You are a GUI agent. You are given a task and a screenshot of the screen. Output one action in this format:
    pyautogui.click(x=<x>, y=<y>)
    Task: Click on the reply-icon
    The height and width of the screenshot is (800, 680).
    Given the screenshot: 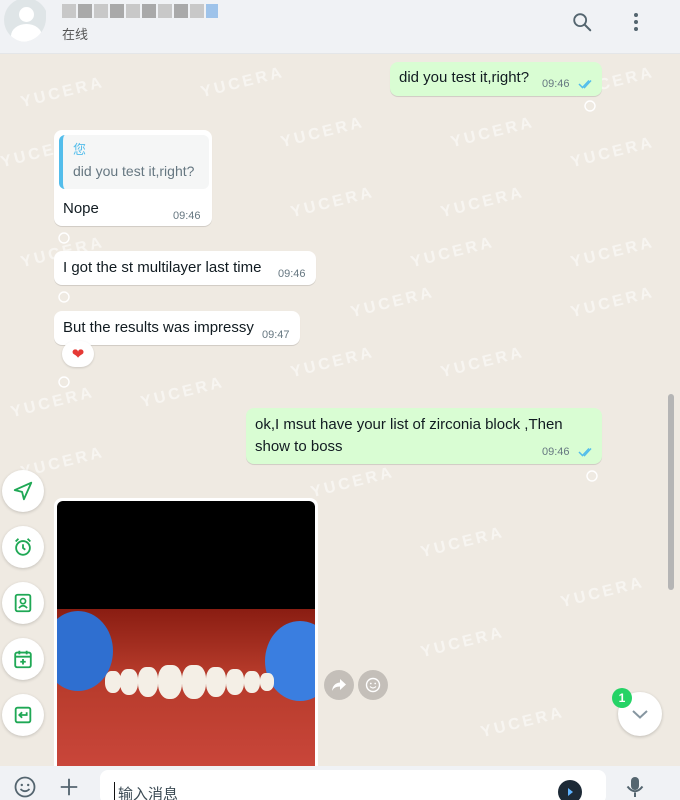 What is the action you would take?
    pyautogui.click(x=23, y=715)
    